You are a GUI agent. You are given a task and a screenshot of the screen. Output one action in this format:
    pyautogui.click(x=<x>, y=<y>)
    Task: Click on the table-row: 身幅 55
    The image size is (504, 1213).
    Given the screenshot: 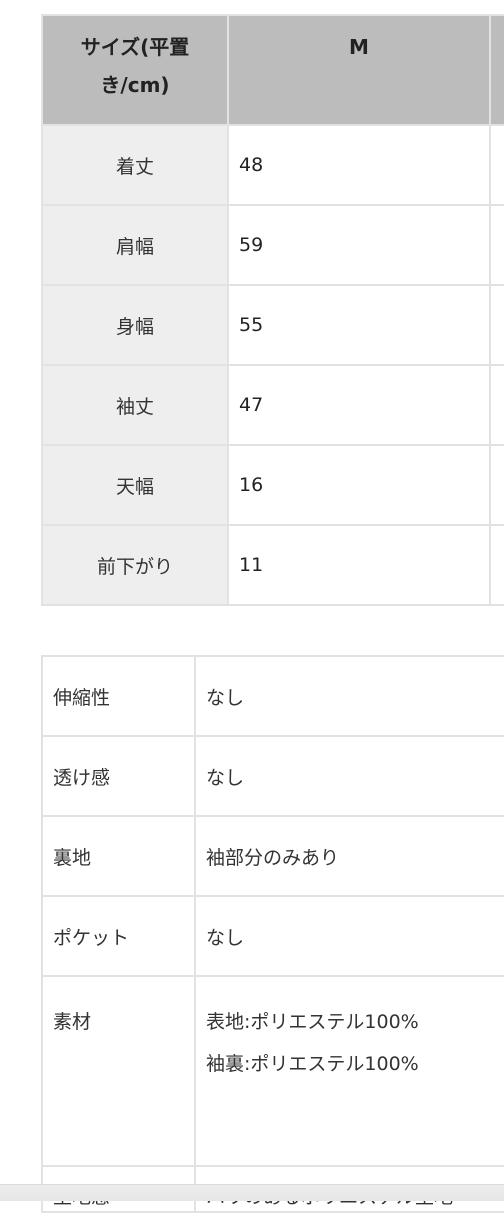 What is the action you would take?
    pyautogui.click(x=272, y=325)
    